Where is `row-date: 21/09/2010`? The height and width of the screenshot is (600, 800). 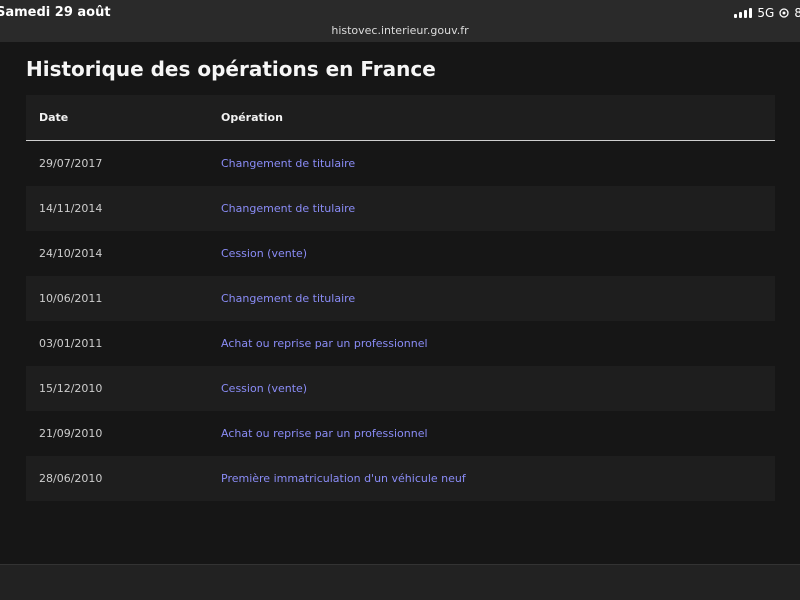
row-date: 21/09/2010 is located at coordinates (71, 433).